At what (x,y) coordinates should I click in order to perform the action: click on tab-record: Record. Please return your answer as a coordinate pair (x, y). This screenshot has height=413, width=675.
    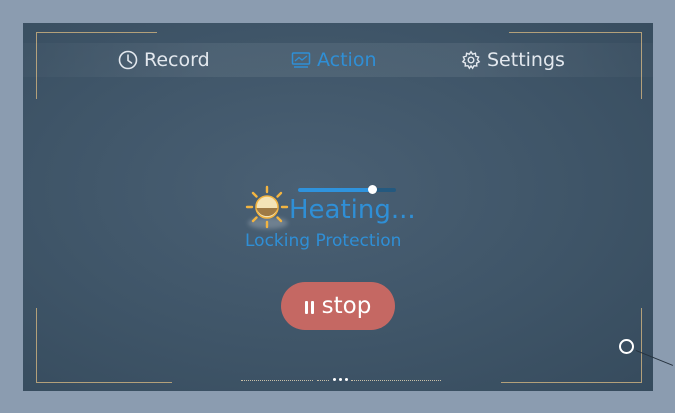
    Looking at the image, I should click on (164, 60).